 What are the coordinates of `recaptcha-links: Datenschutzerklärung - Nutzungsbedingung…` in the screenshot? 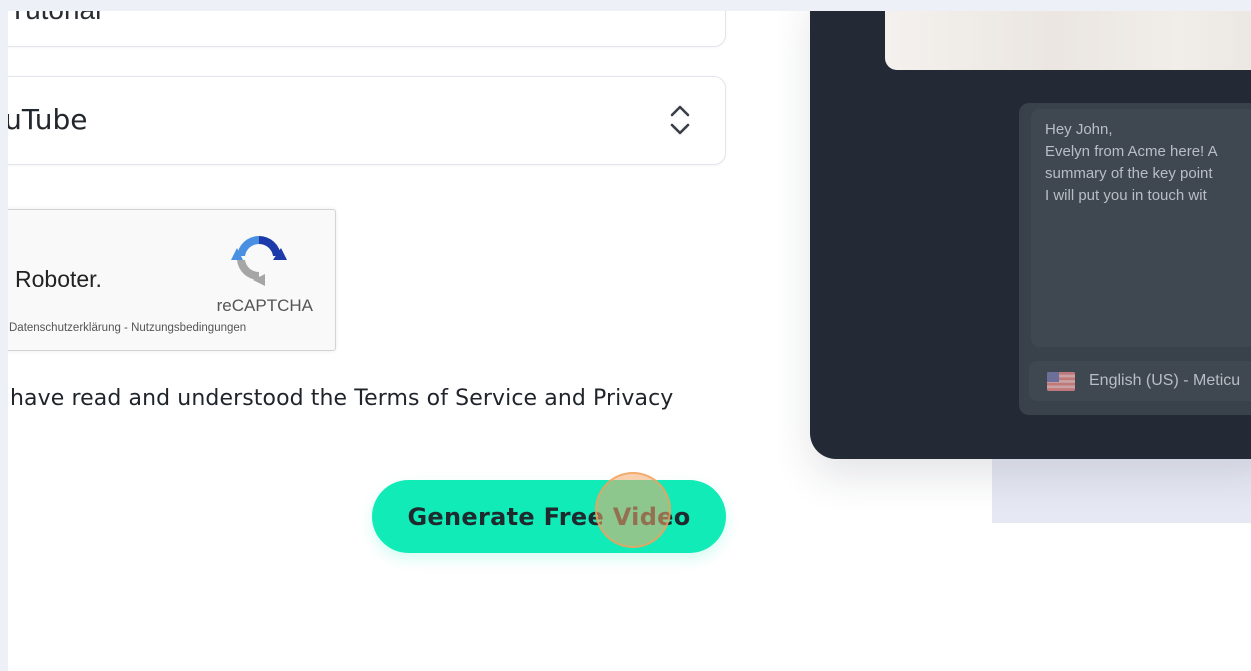 It's located at (127, 328).